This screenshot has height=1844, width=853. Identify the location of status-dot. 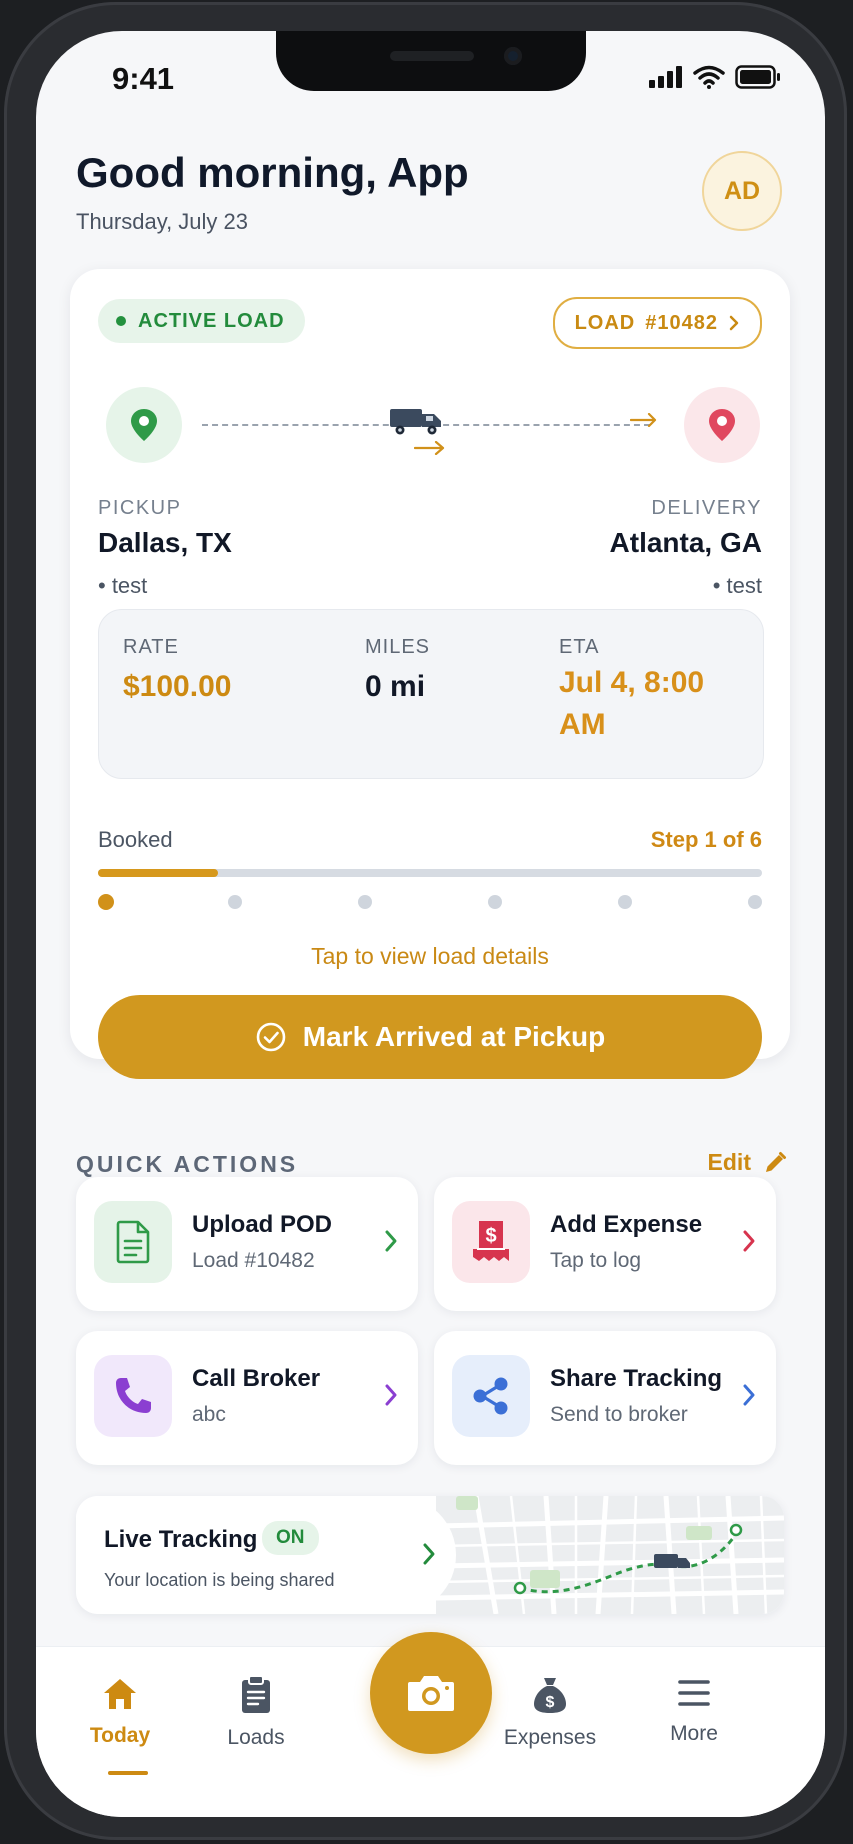
(121, 321).